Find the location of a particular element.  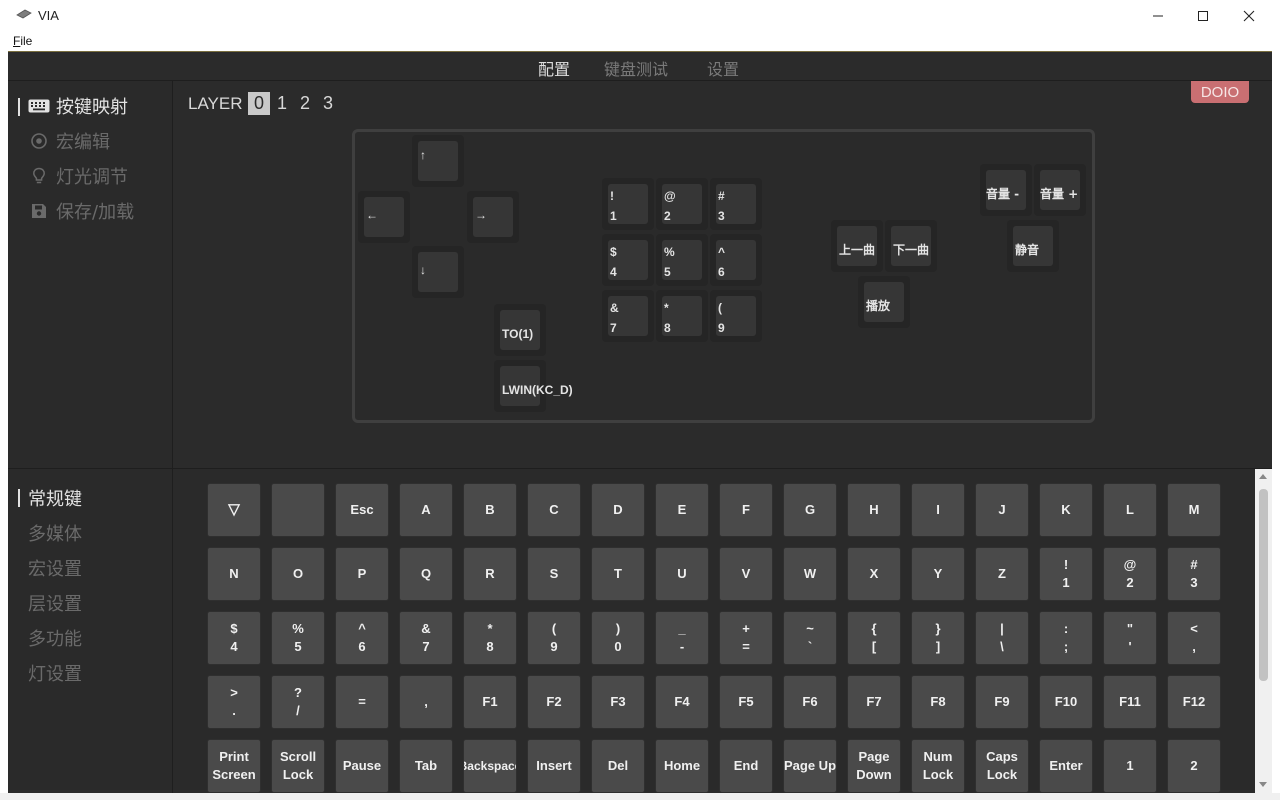

picker-key: | \ is located at coordinates (1002, 638).